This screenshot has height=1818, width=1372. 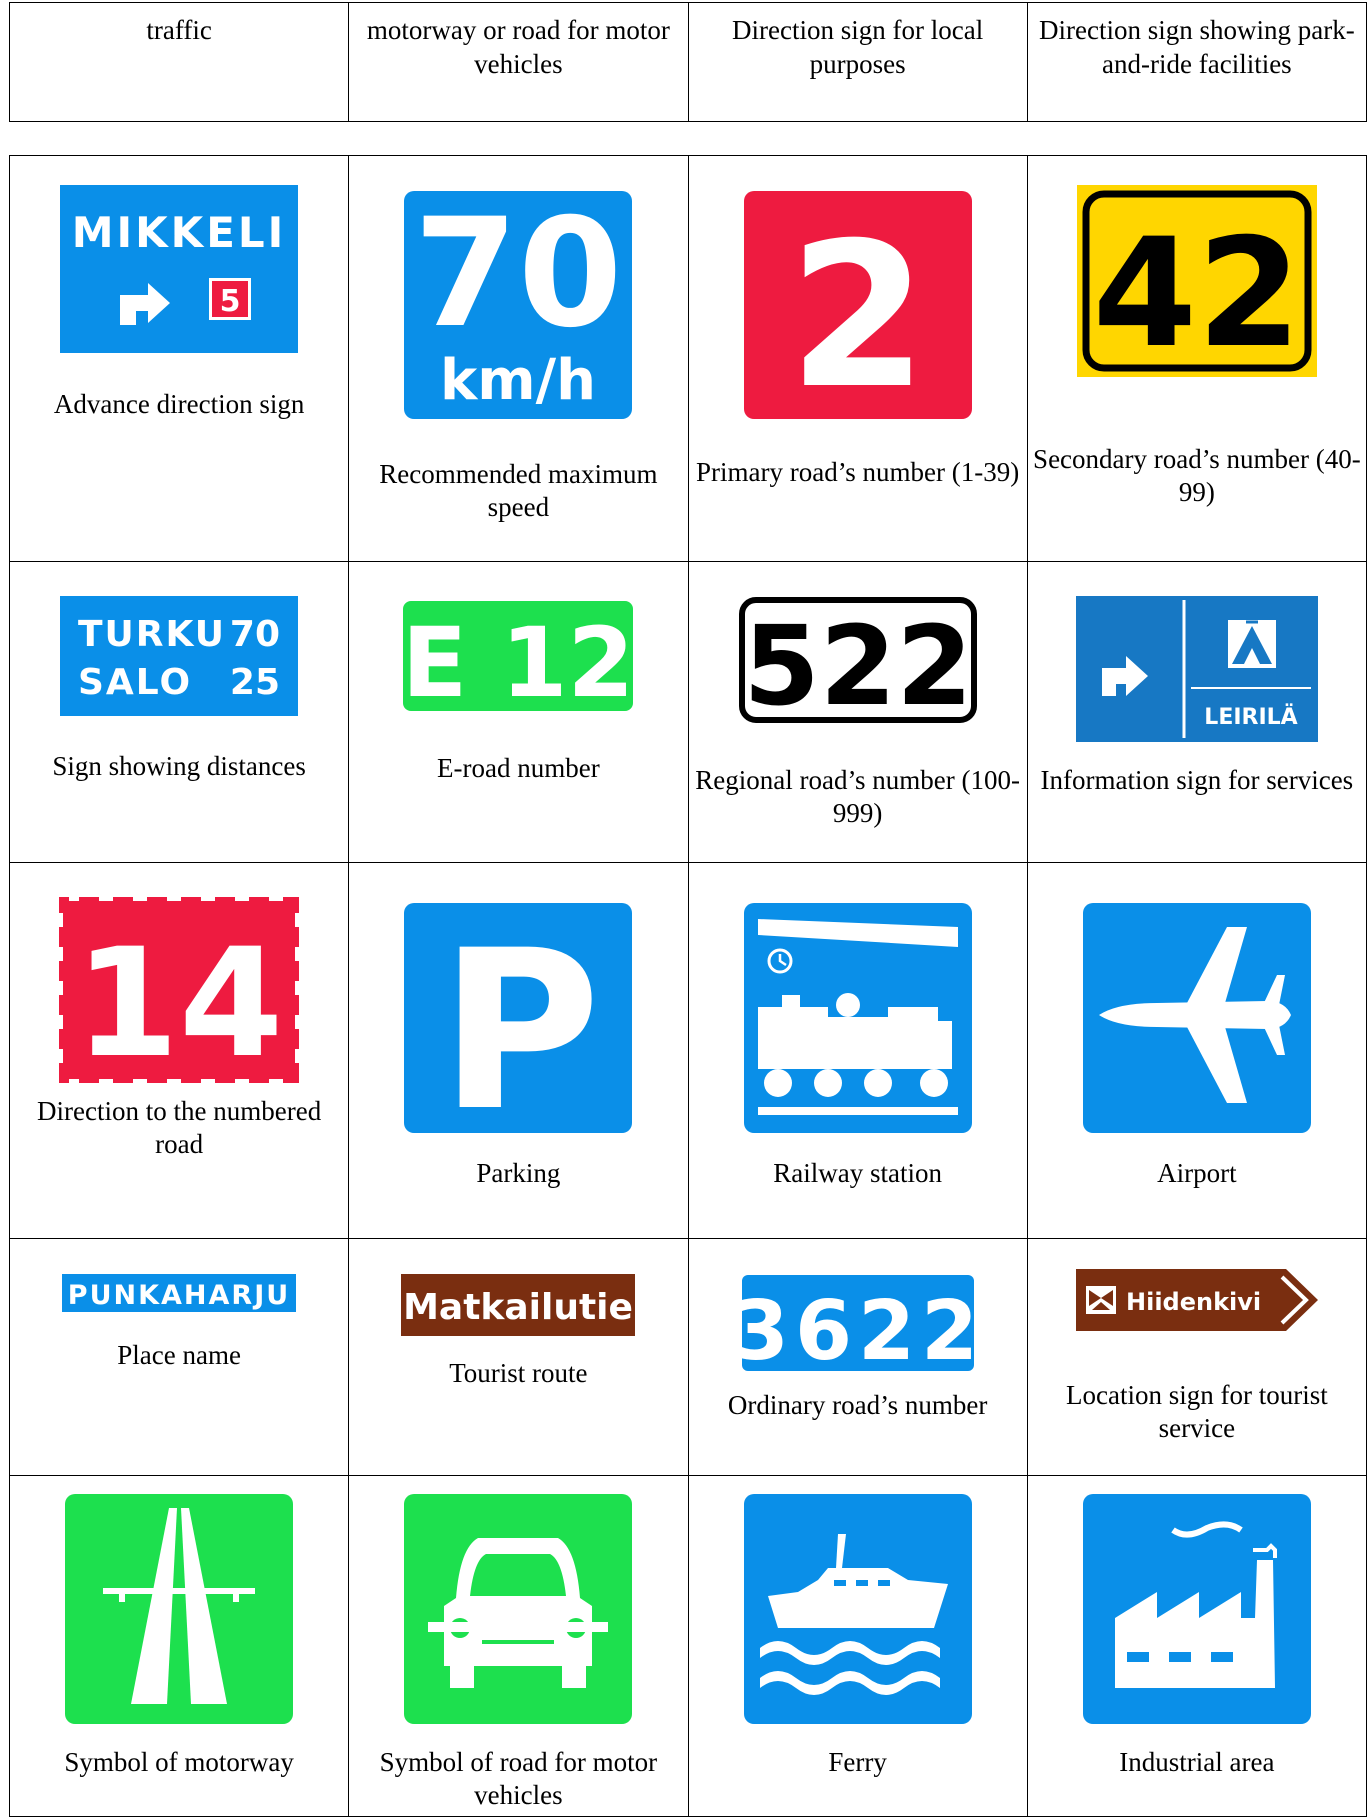 What do you see at coordinates (1196, 1609) in the screenshot?
I see `industrial-area-sign` at bounding box center [1196, 1609].